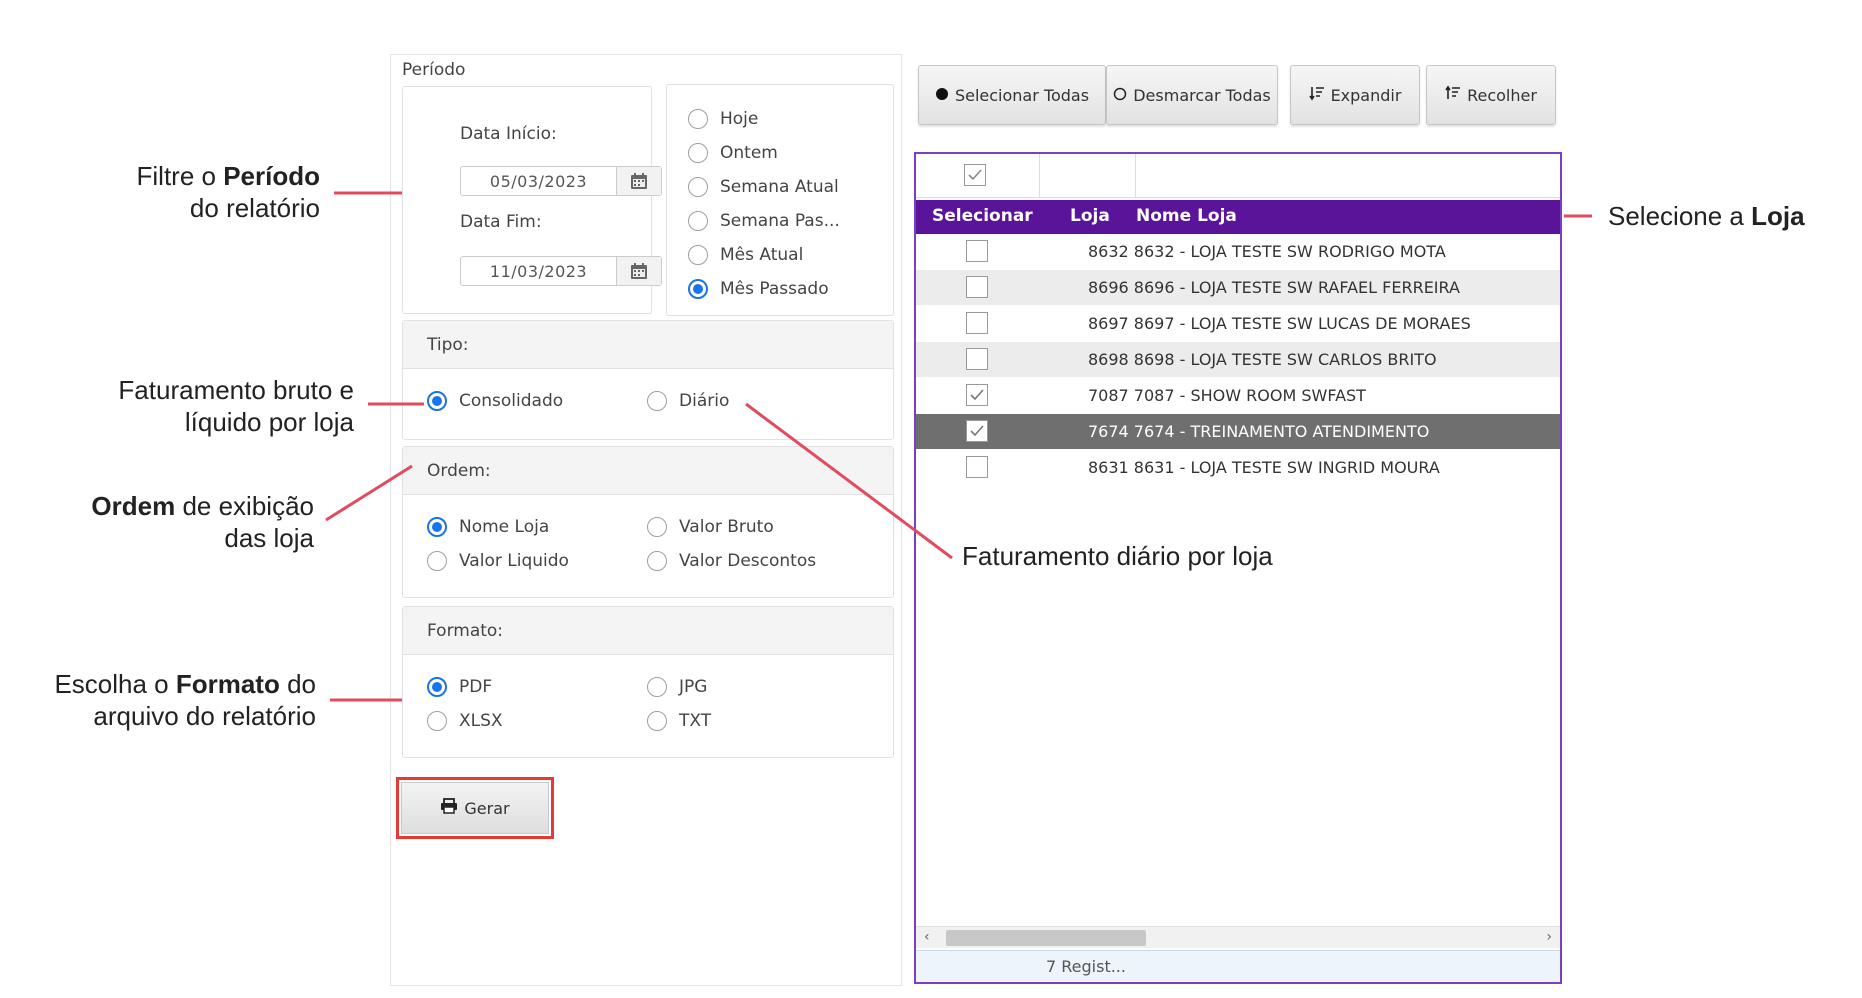  What do you see at coordinates (269, 538) in the screenshot?
I see `annotation-text: das loja` at bounding box center [269, 538].